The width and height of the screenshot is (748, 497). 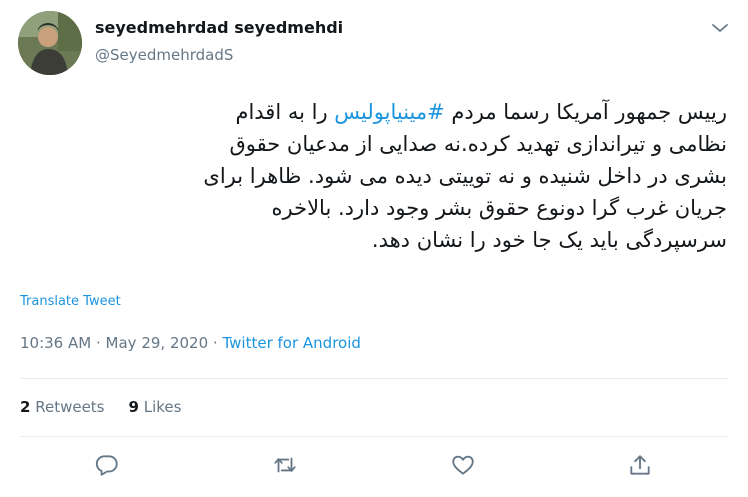 I want to click on reply-icon, so click(x=107, y=465).